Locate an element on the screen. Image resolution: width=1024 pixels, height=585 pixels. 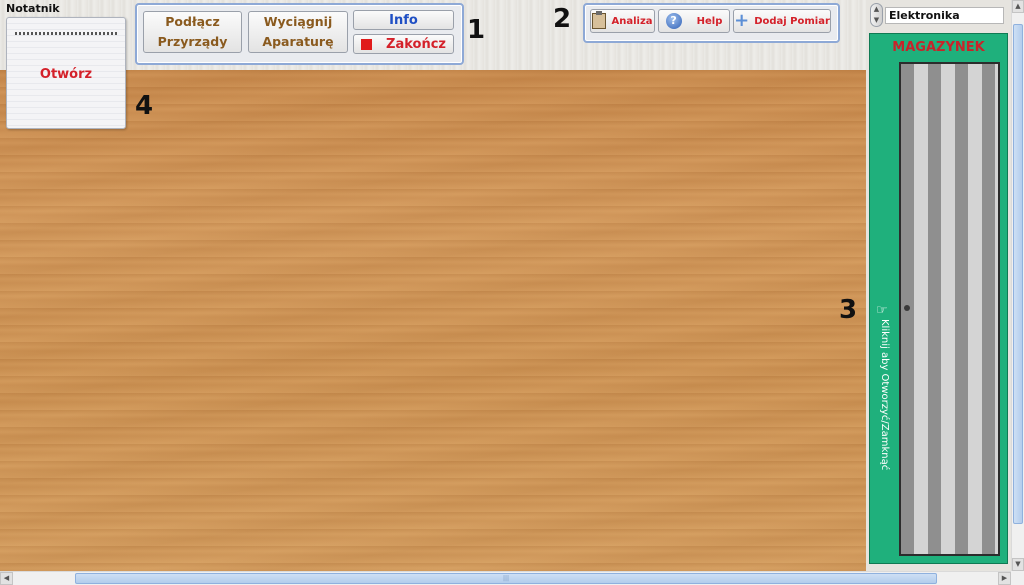
connect-instruments-label-1: Podłącz is located at coordinates (192, 21).